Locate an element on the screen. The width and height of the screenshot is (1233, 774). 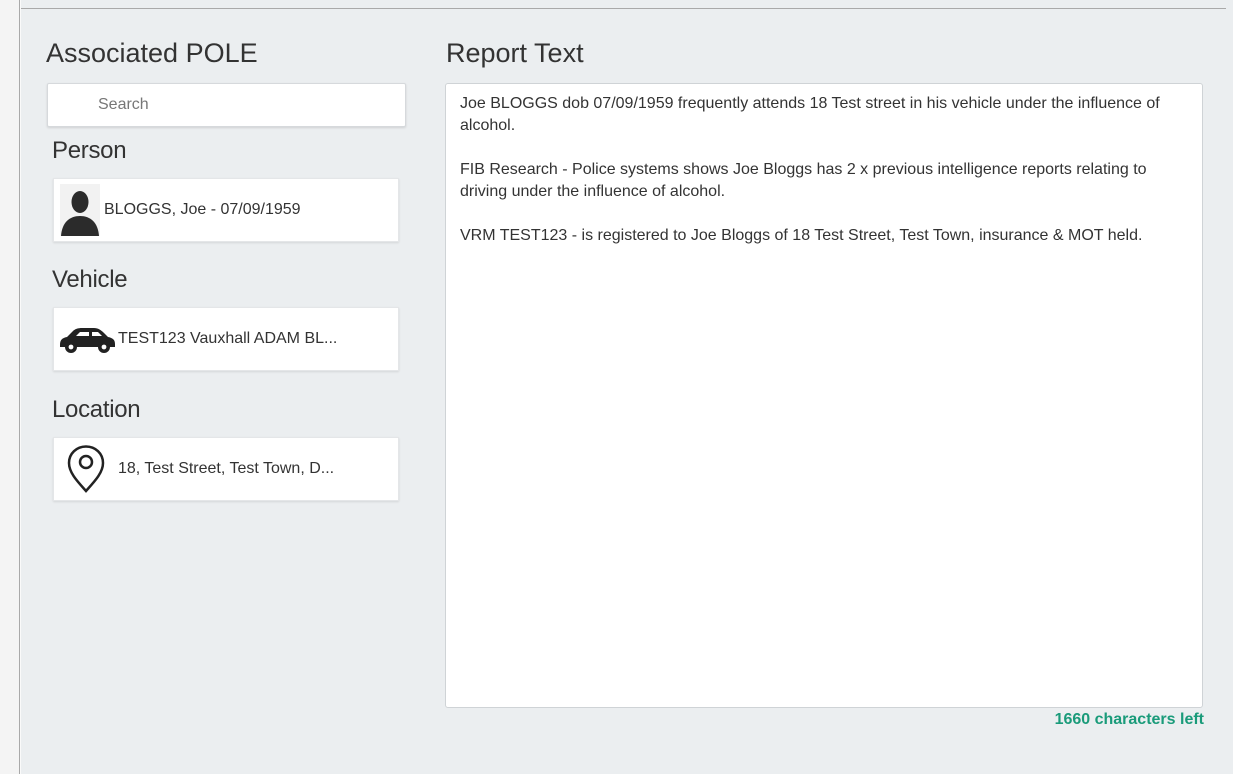
vehicle-heading: Vehicle is located at coordinates (90, 279).